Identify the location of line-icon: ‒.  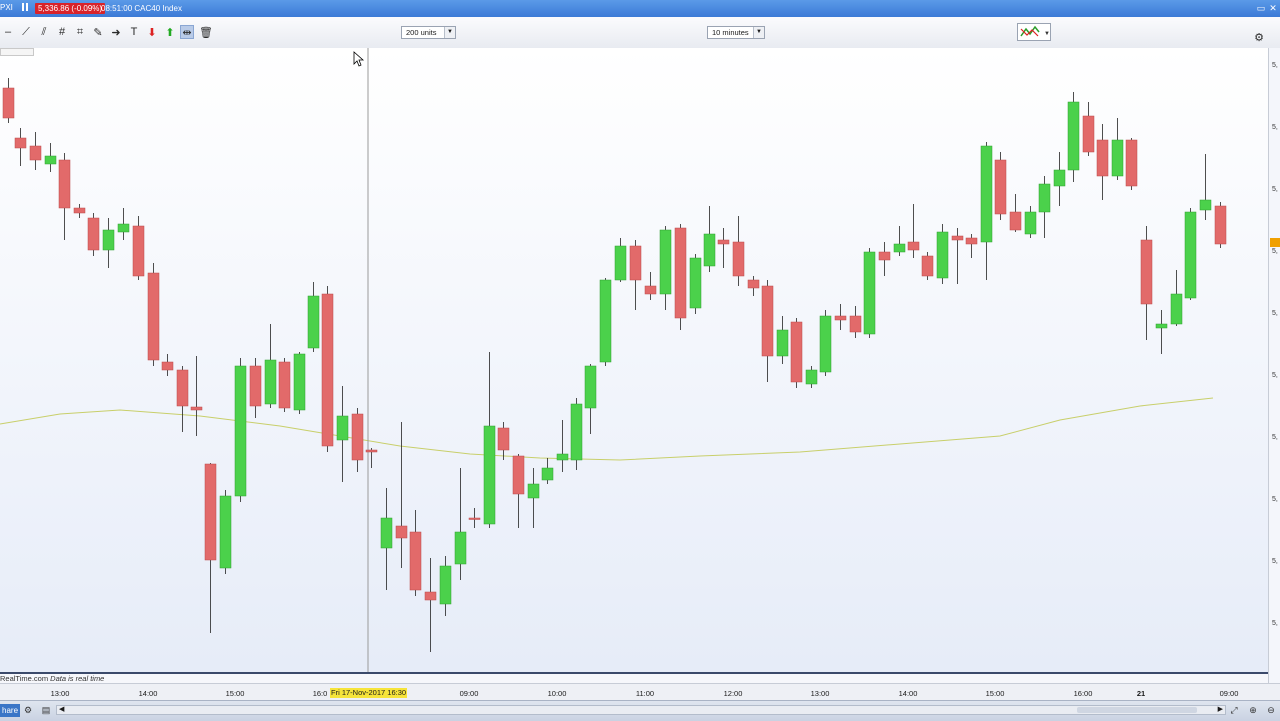
(8, 32).